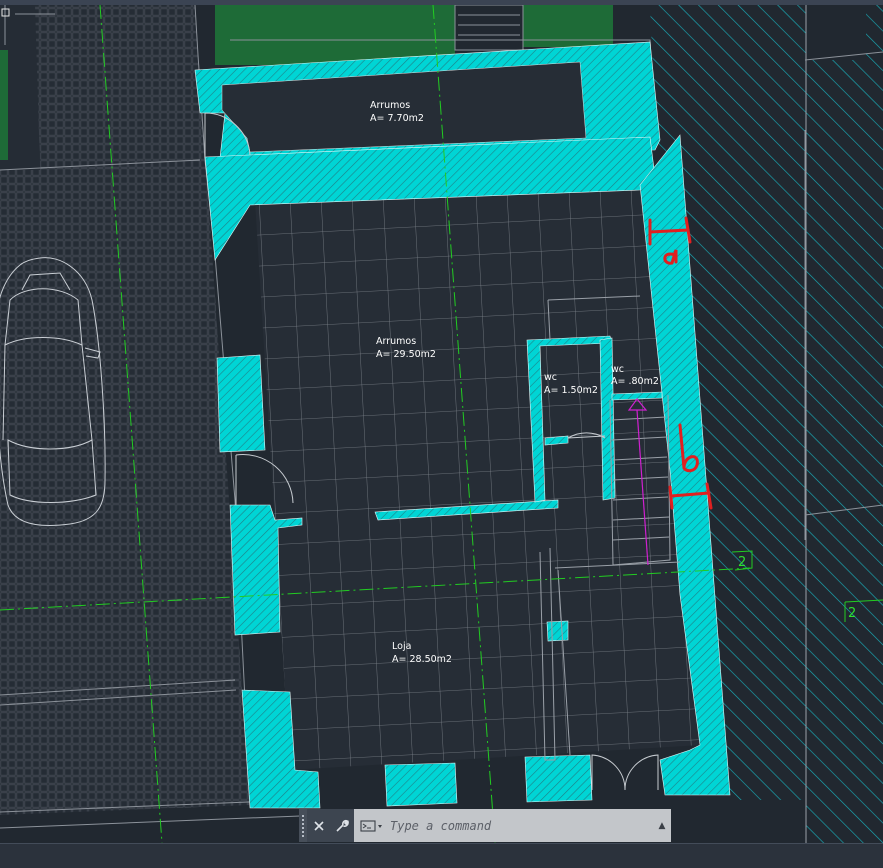 Image resolution: width=883 pixels, height=868 pixels. Describe the element at coordinates (571, 390) in the screenshot. I see `svg-text: A= 1.50m2` at that location.